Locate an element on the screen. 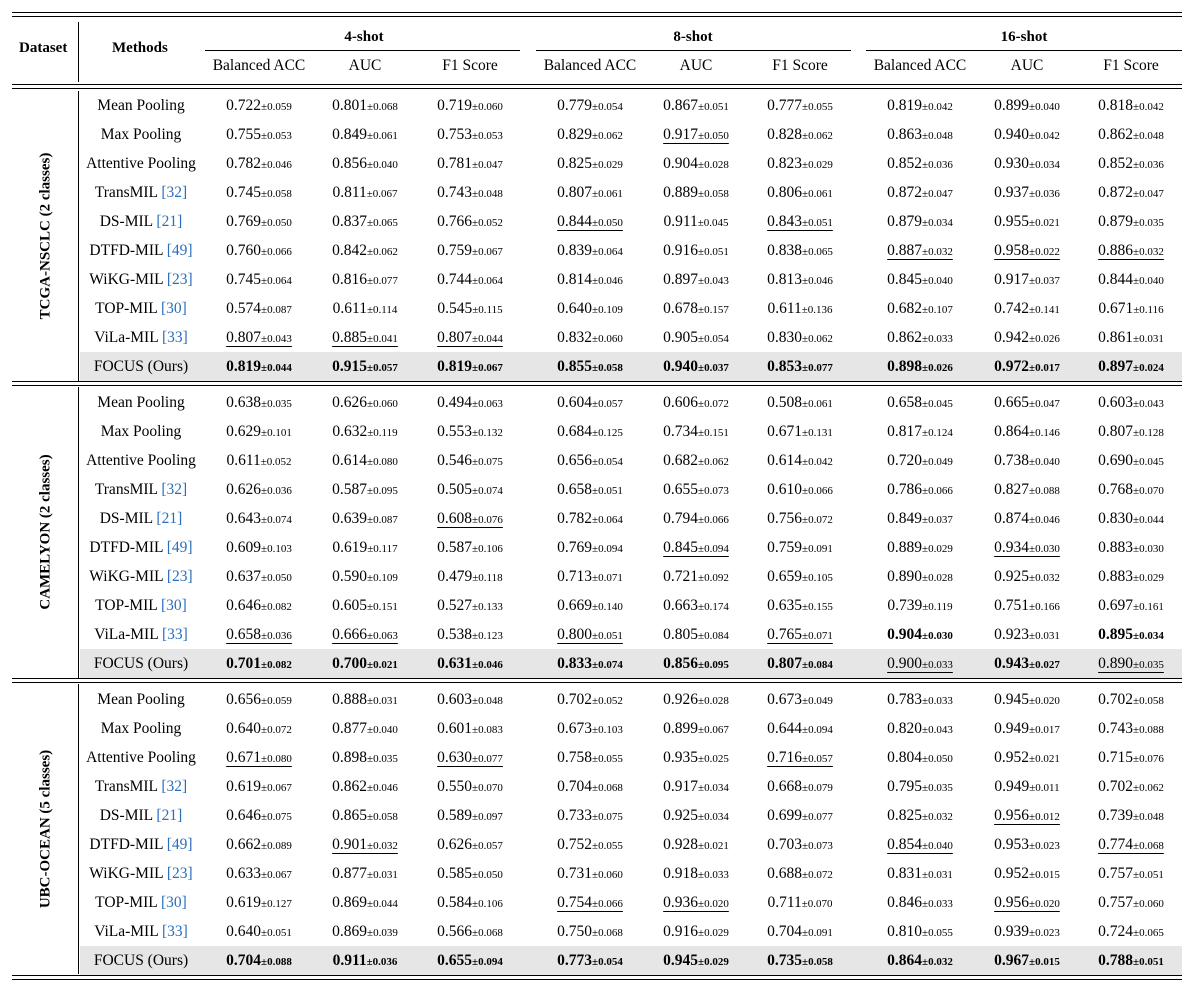 This screenshot has width=1194, height=985. metric-std: ±0.025 is located at coordinates (713, 759).